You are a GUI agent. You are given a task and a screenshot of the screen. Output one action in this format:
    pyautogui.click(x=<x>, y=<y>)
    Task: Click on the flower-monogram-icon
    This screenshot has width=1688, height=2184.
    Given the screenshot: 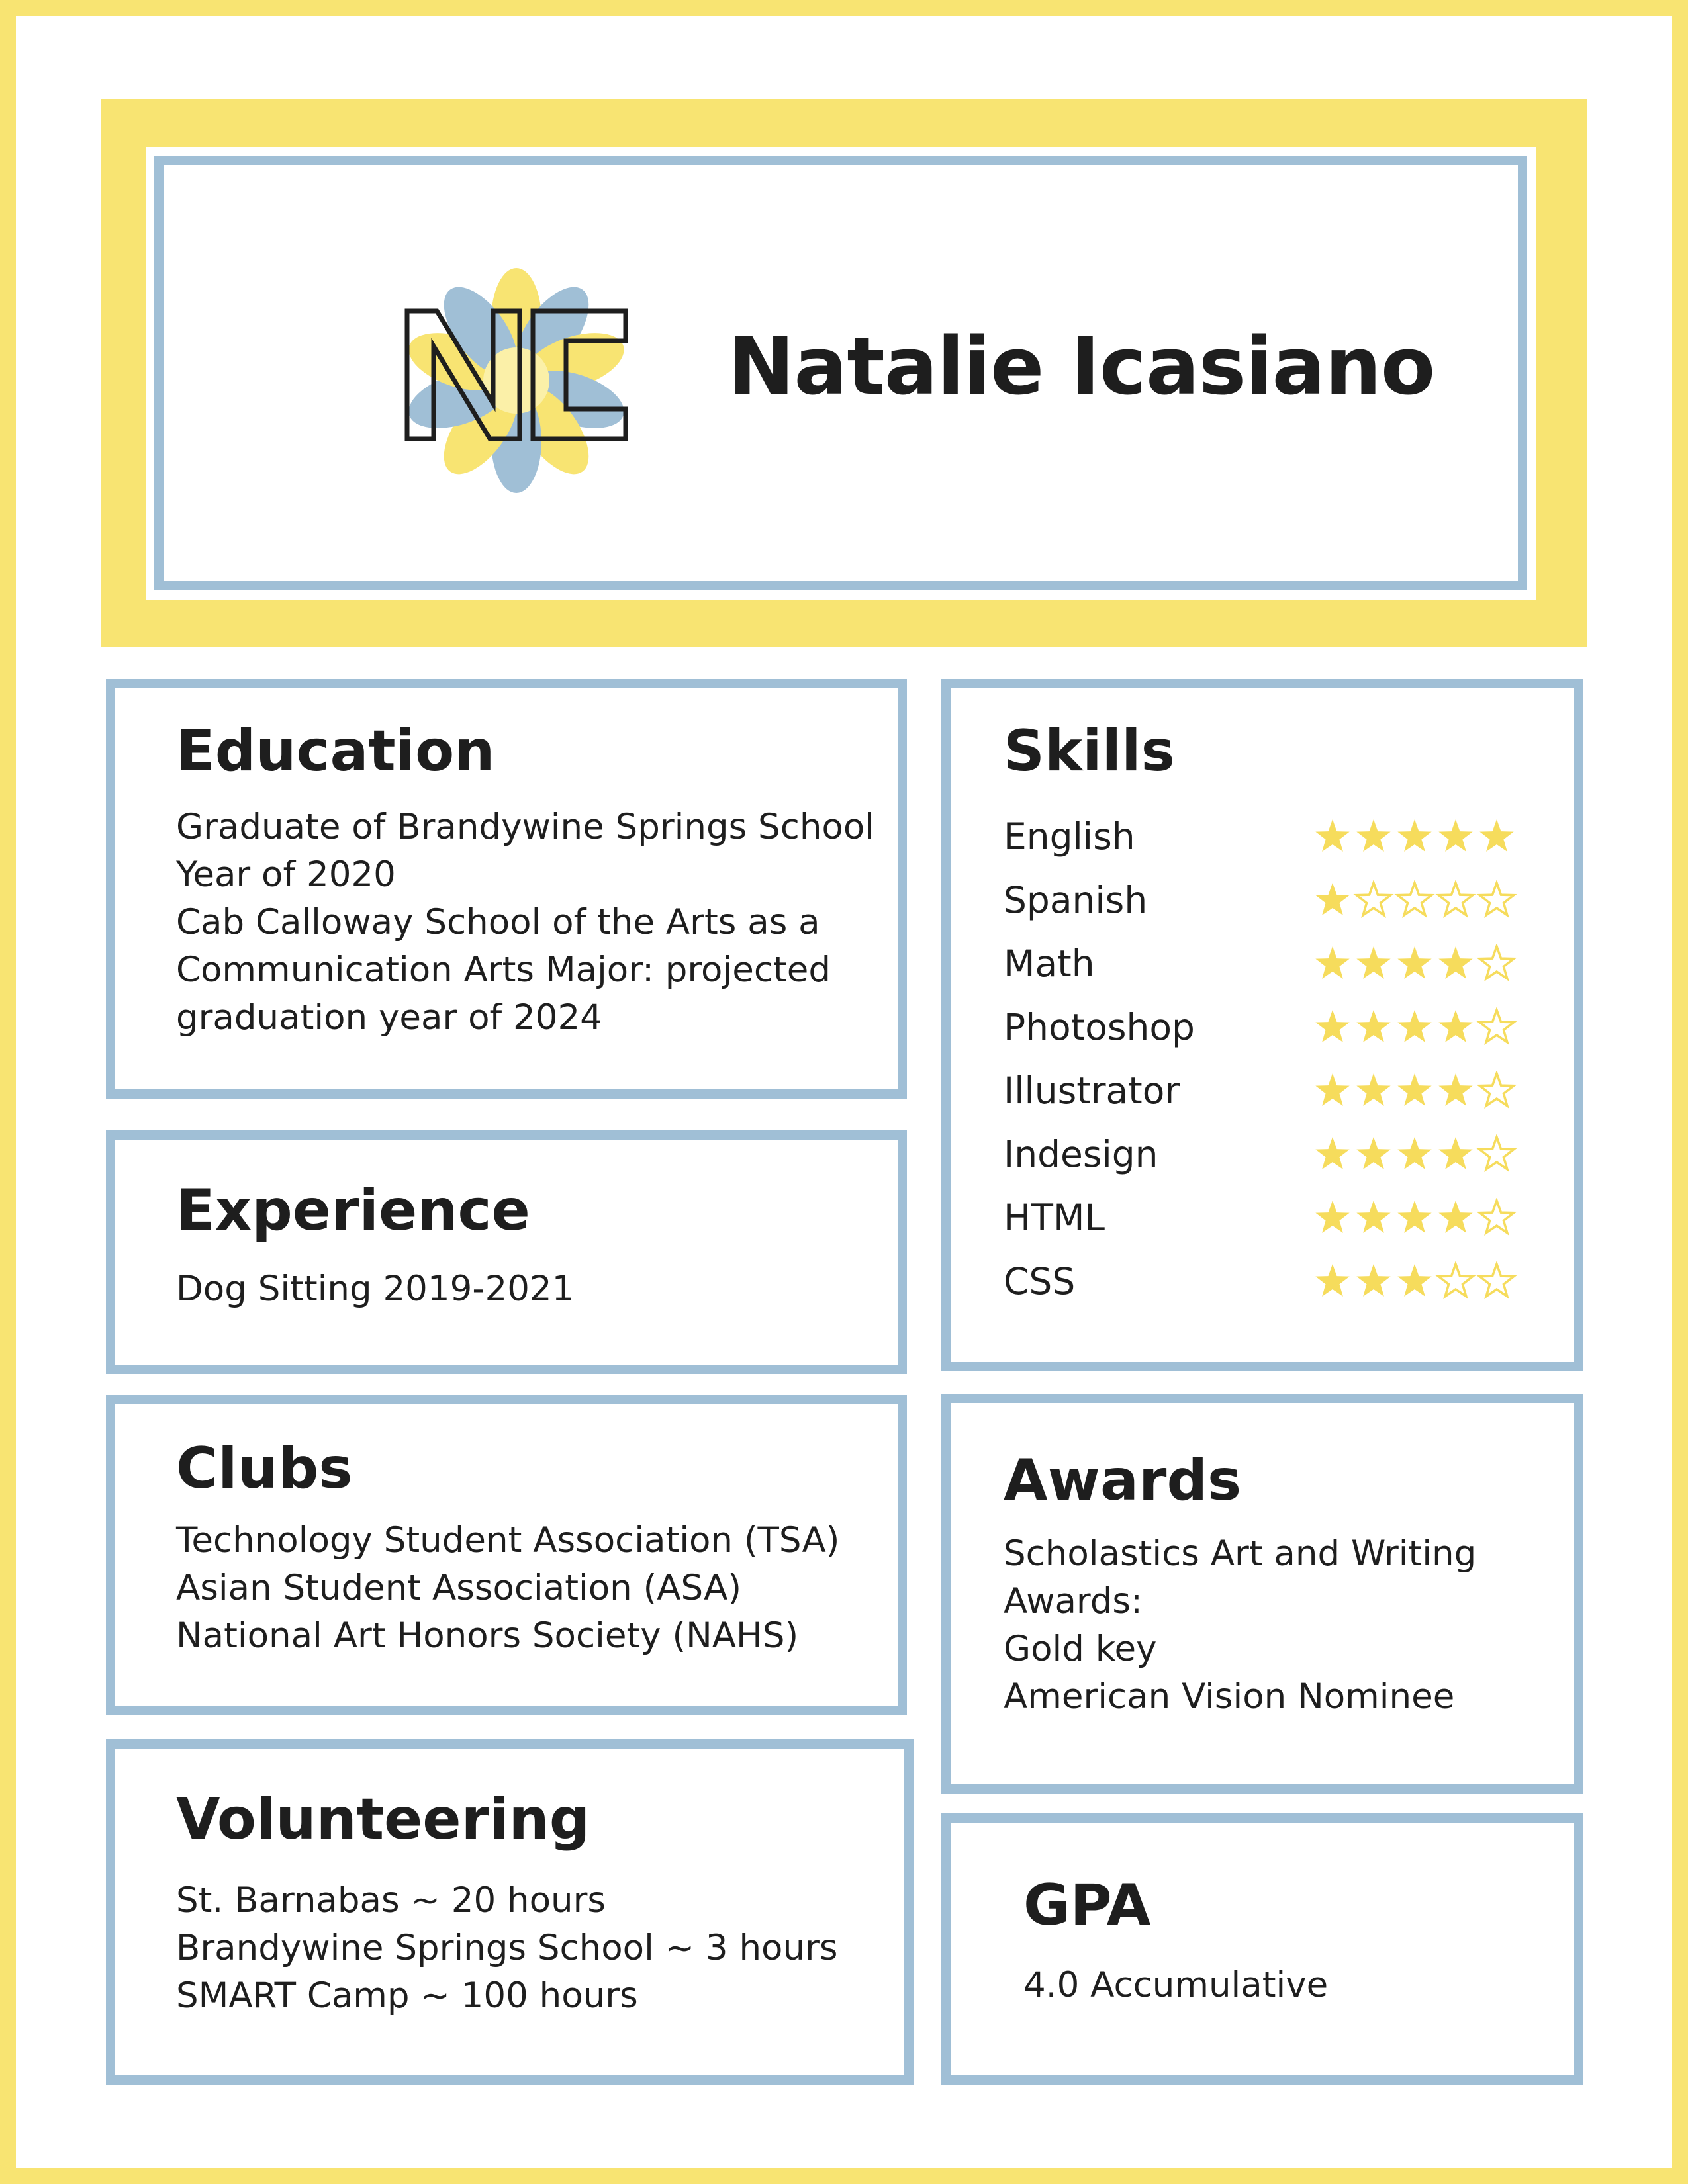 What is the action you would take?
    pyautogui.click(x=516, y=380)
    